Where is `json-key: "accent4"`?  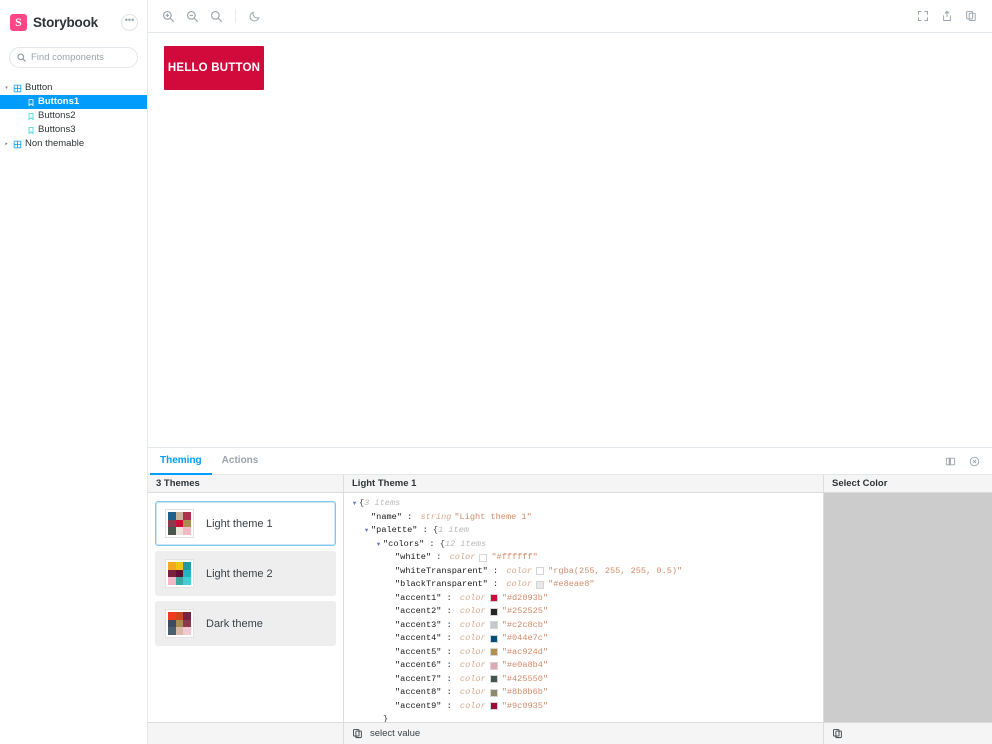
json-key: "accent4" is located at coordinates (418, 638).